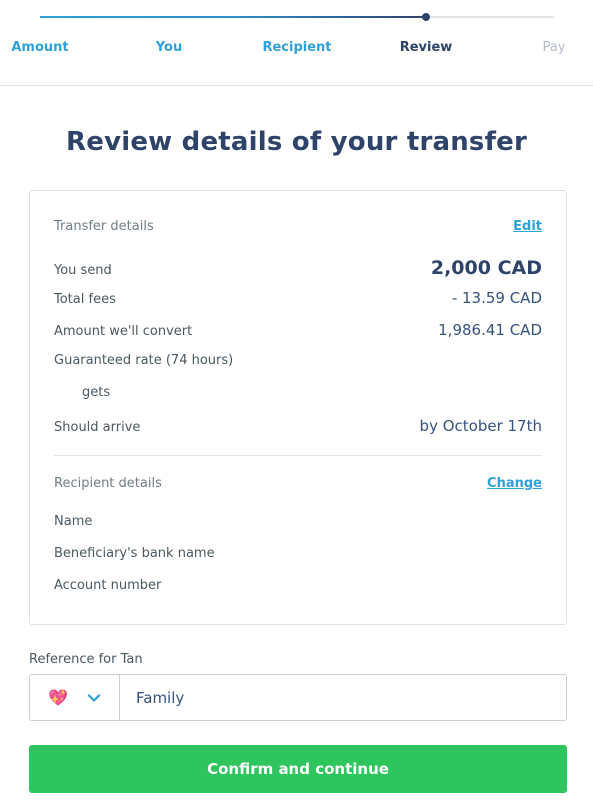 The image size is (593, 812). Describe the element at coordinates (298, 553) in the screenshot. I see `bank-row: Beneficiary's bank name` at that location.